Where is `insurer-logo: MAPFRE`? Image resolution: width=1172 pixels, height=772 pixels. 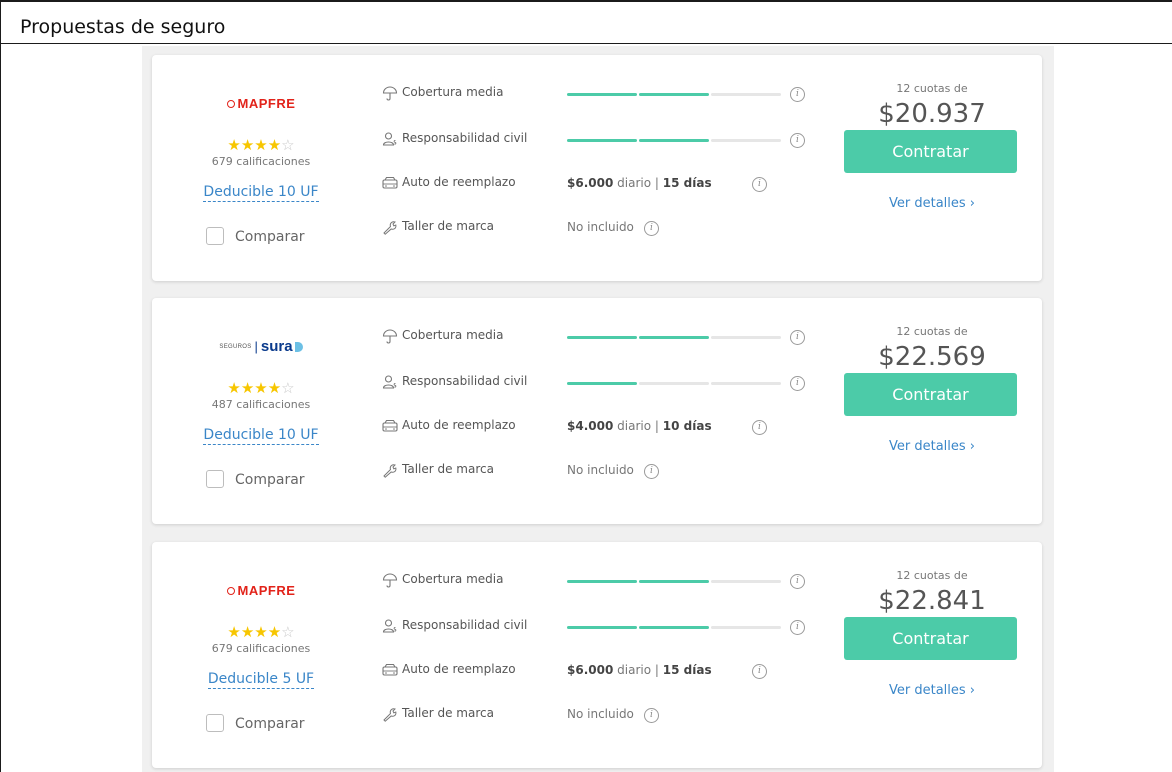
insurer-logo: MAPFRE is located at coordinates (261, 591).